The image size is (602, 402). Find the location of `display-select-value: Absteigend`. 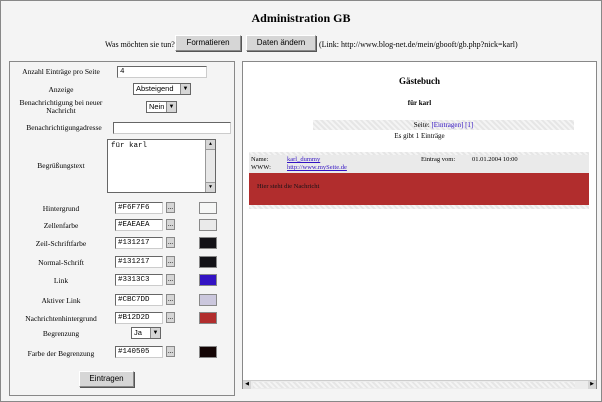

display-select-value: Absteigend is located at coordinates (155, 88).